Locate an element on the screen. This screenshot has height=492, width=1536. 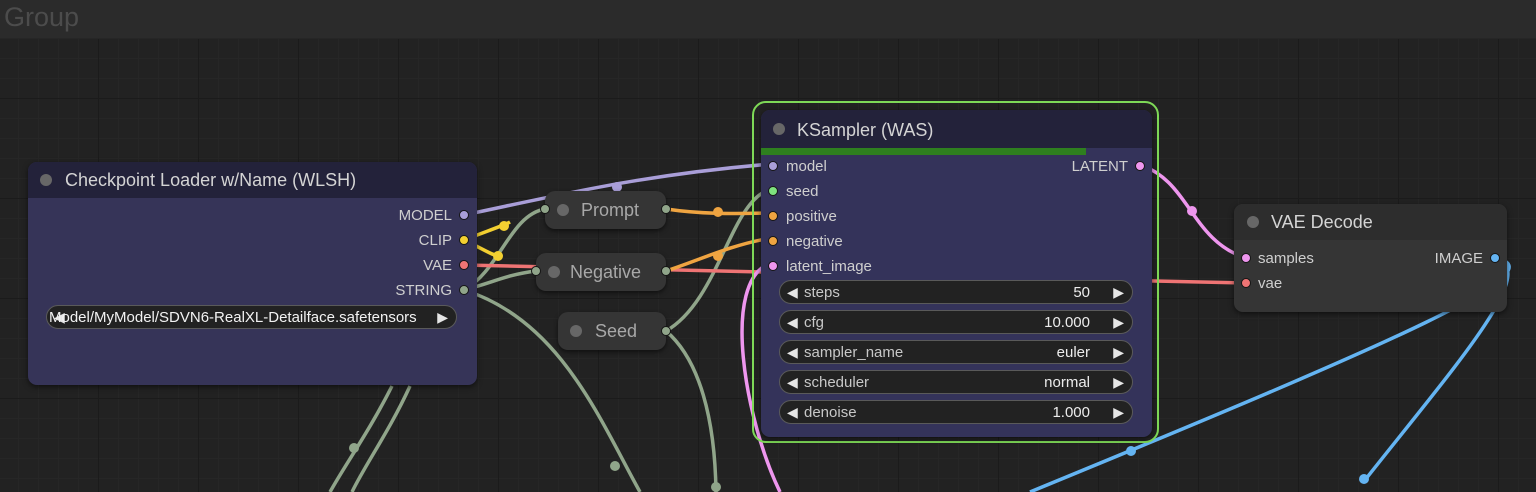
node-header: VAE Decode is located at coordinates (1370, 222).